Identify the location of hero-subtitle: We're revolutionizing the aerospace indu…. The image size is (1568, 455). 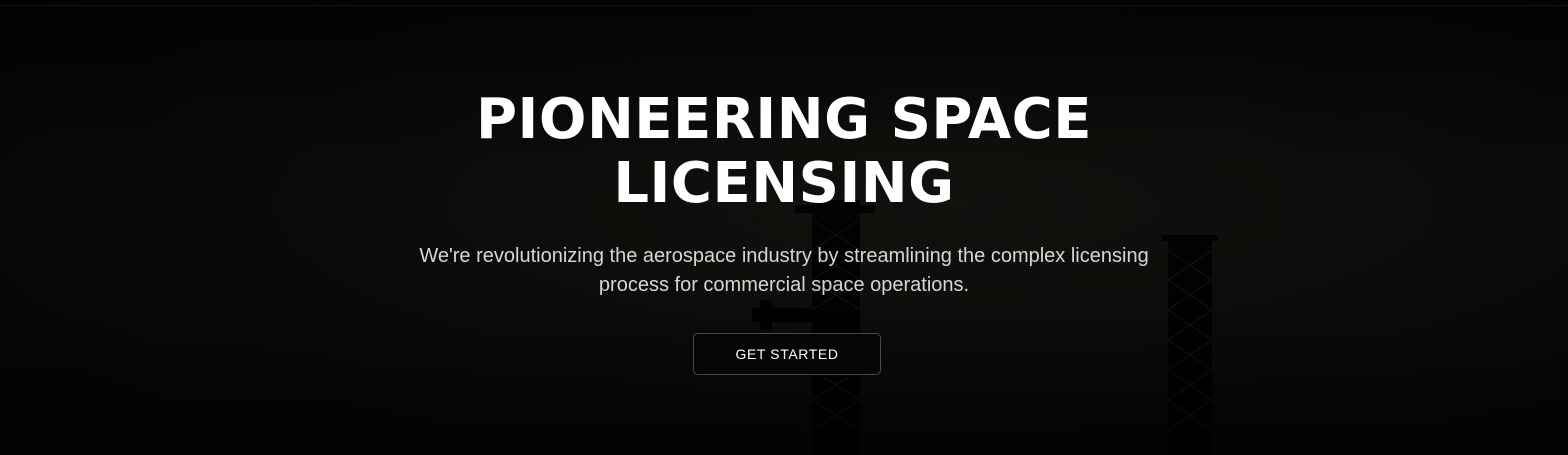
(784, 270).